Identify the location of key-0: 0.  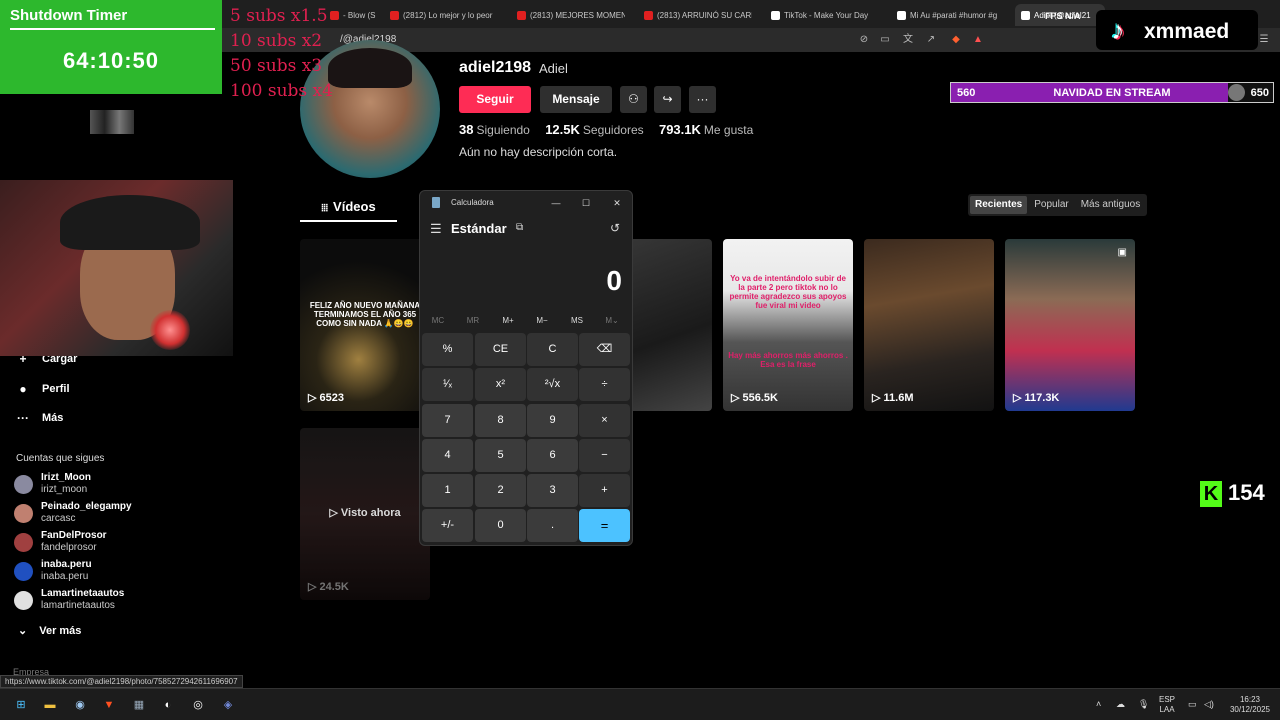
(500, 525).